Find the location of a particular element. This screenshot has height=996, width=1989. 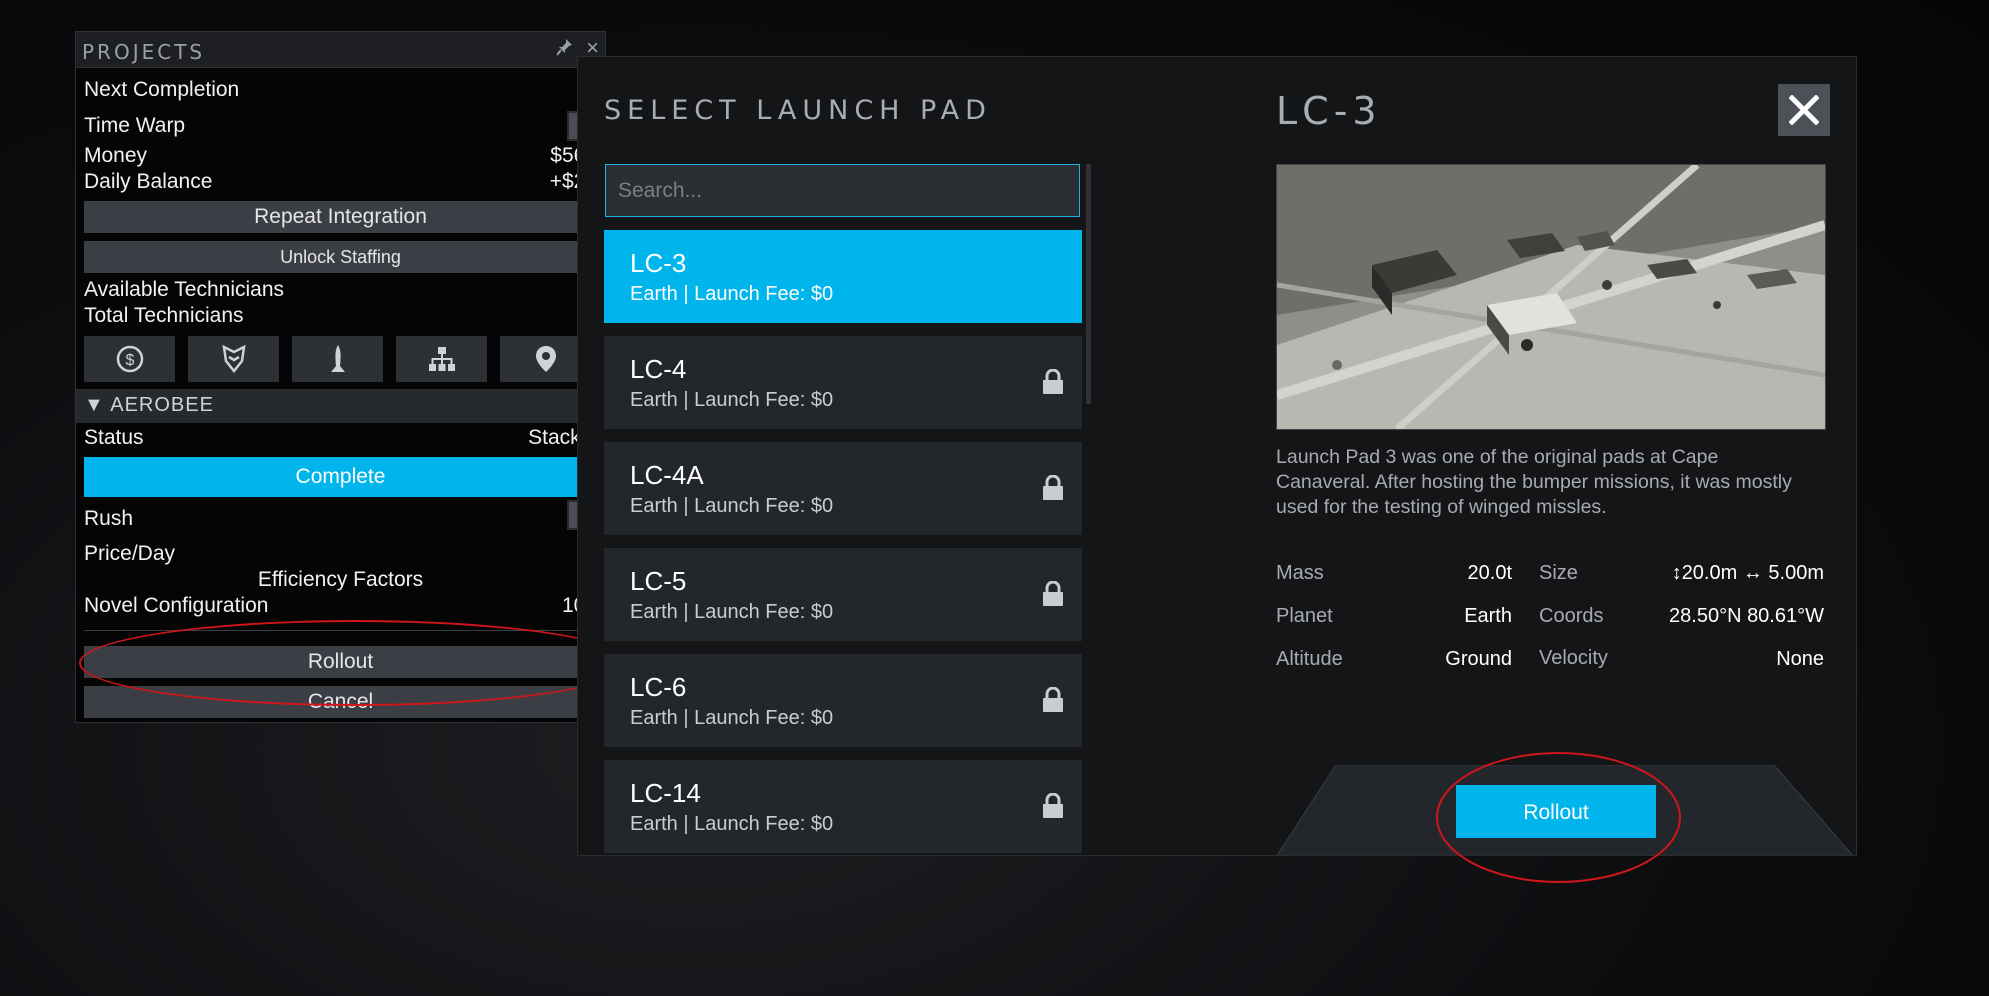

list-item-lc-6: LC-6 Earth | Launch Fee: $0 is located at coordinates (843, 700).